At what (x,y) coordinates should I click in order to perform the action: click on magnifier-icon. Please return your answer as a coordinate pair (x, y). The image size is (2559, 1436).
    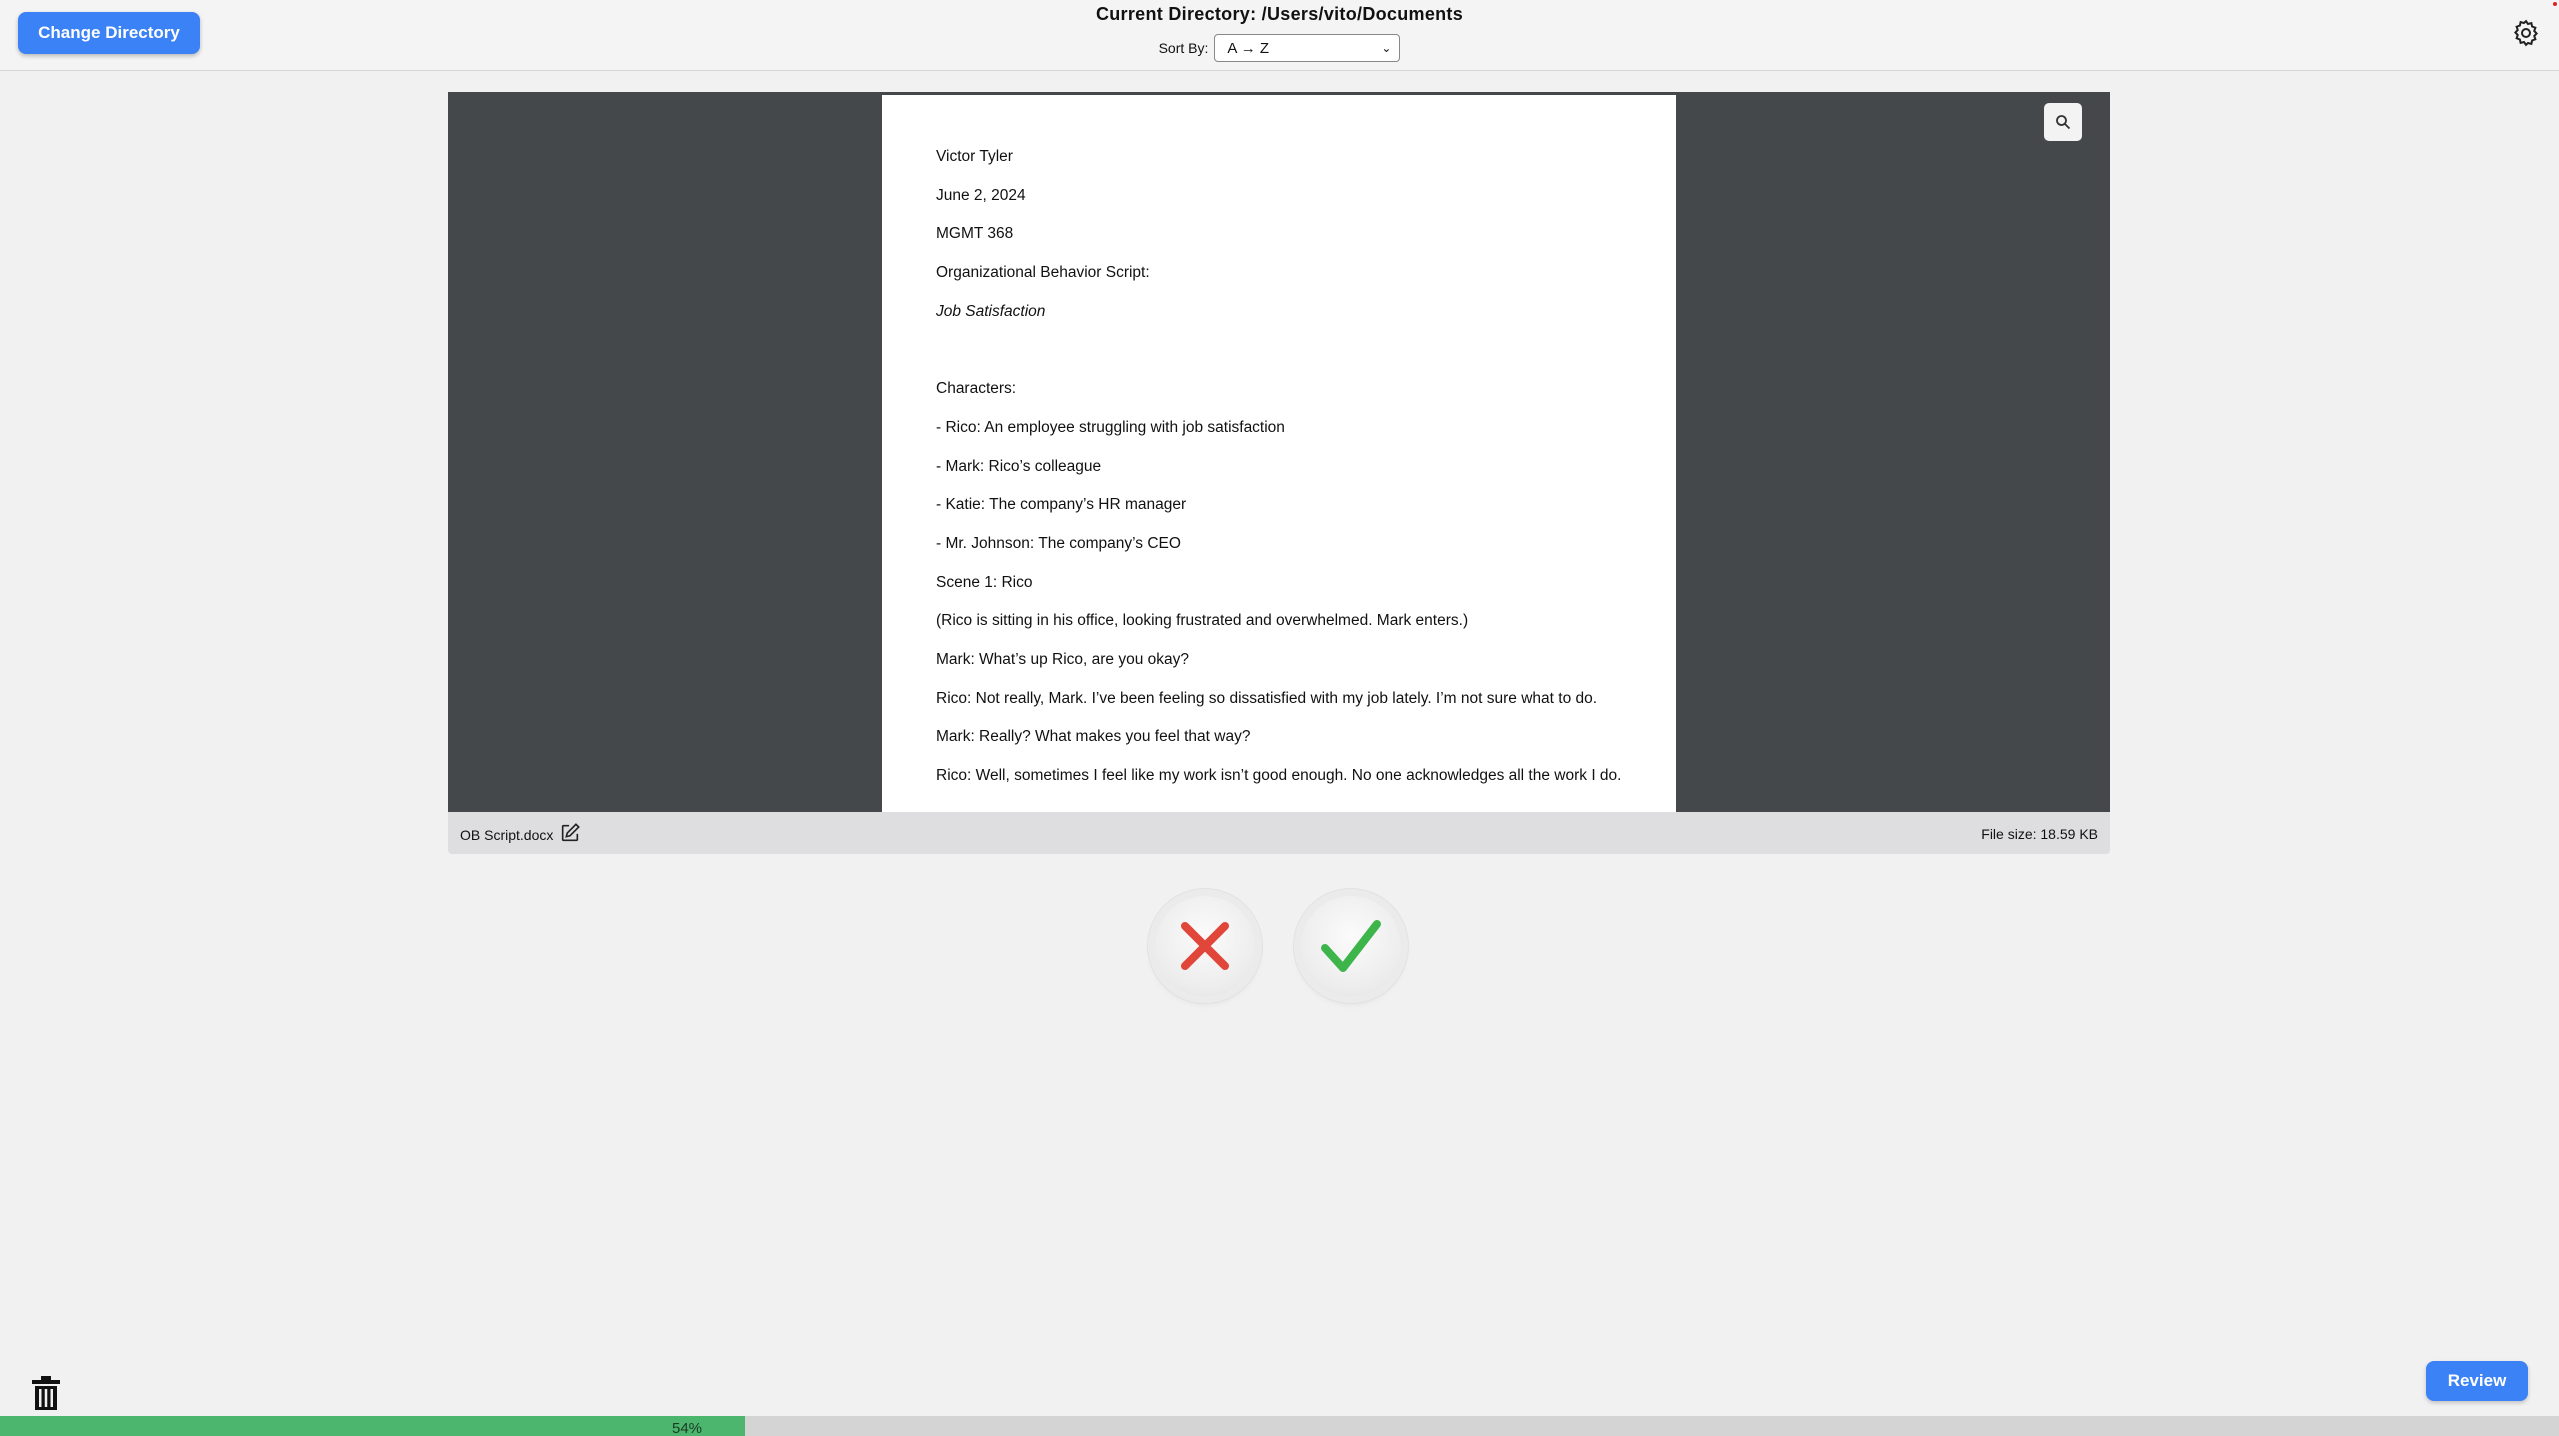
    Looking at the image, I should click on (2063, 122).